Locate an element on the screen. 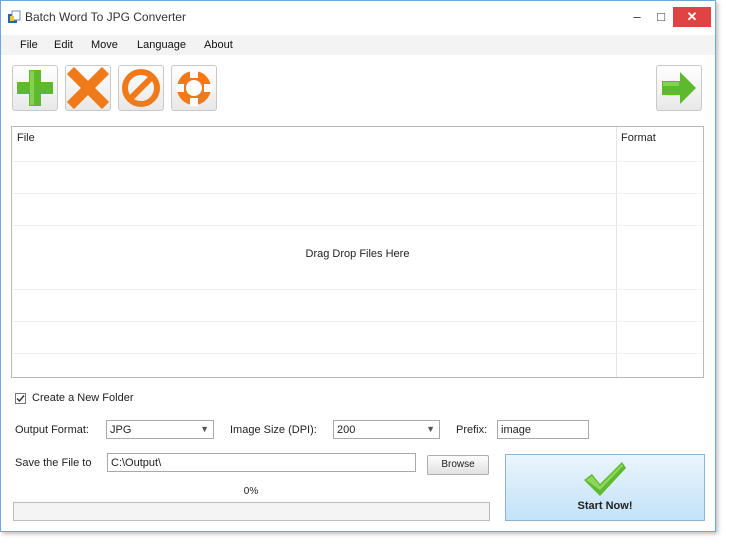 Image resolution: width=731 pixels, height=544 pixels. x-icon is located at coordinates (88, 88).